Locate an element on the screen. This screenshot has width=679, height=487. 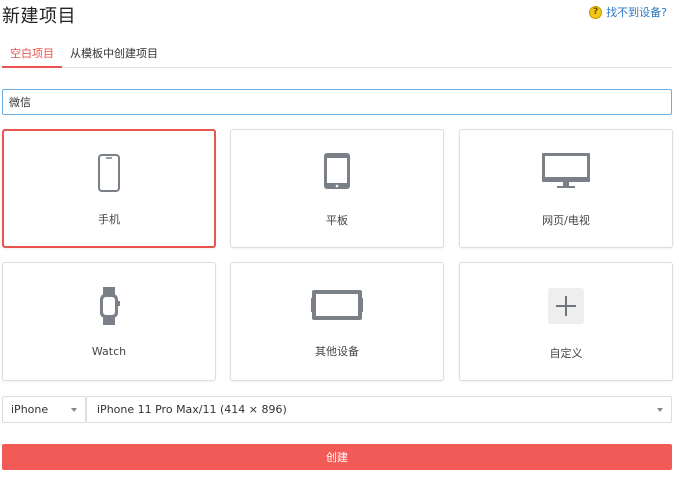
monitor-icon is located at coordinates (566, 170).